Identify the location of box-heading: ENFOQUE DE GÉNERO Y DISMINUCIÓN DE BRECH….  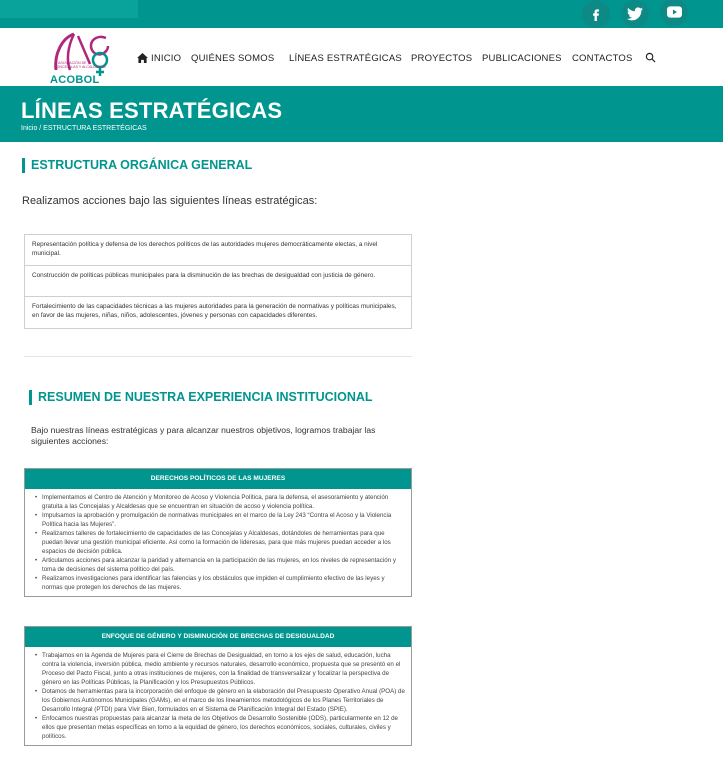
(218, 637).